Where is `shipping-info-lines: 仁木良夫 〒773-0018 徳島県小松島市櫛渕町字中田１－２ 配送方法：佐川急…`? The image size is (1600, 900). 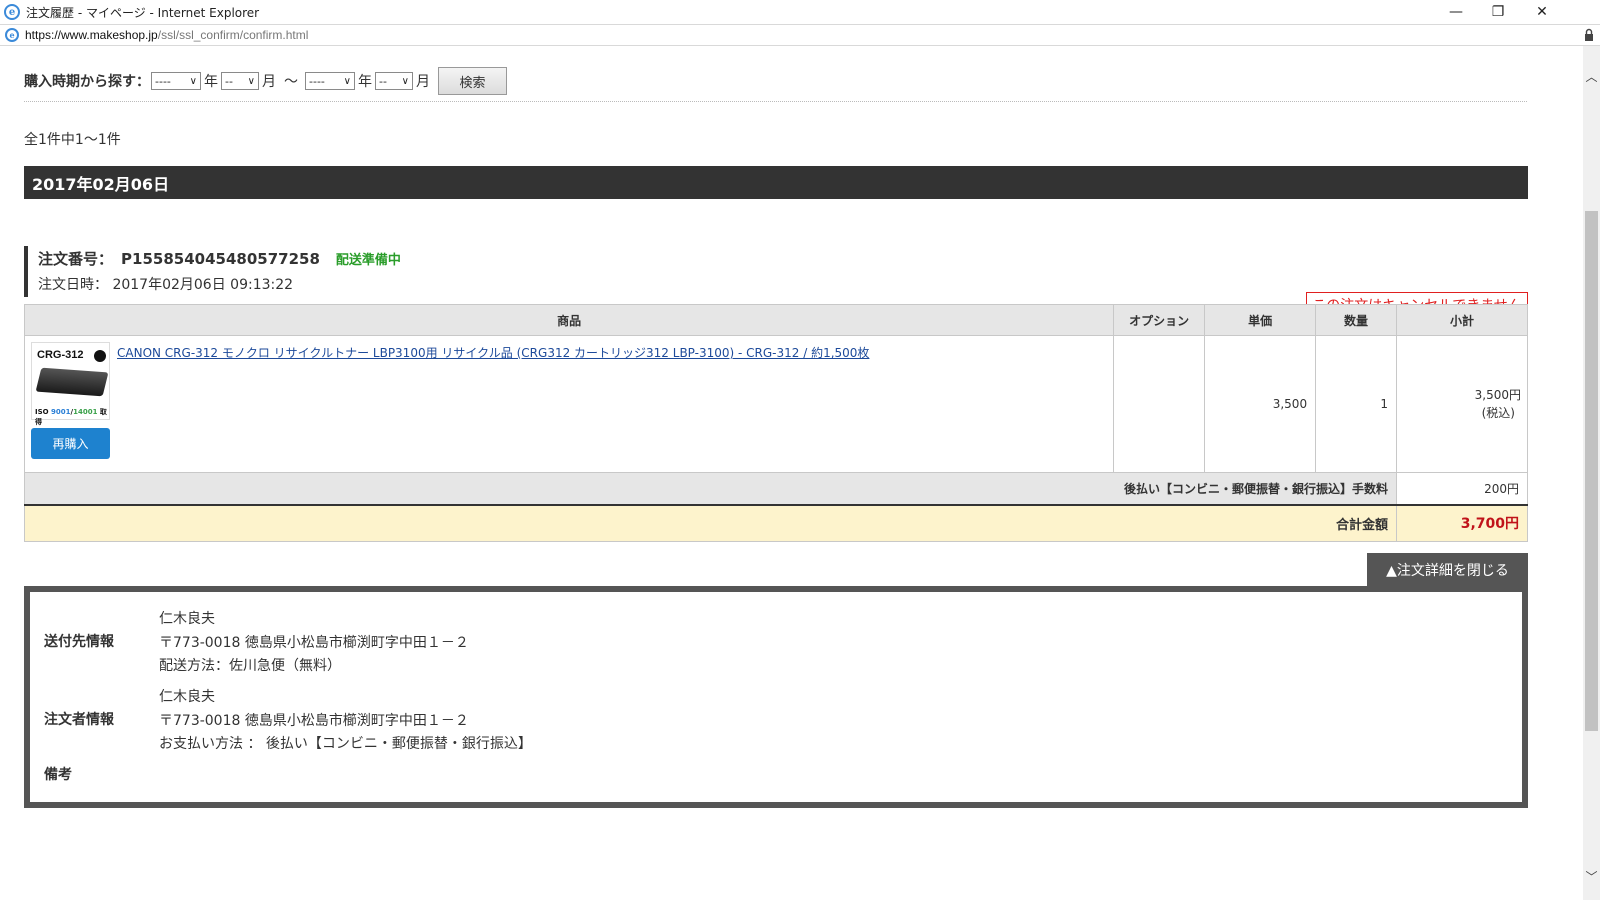 shipping-info-lines: 仁木良夫 〒773-0018 徳島県小松島市櫛渕町字中田１－２ 配送方法：佐川急… is located at coordinates (314, 643).